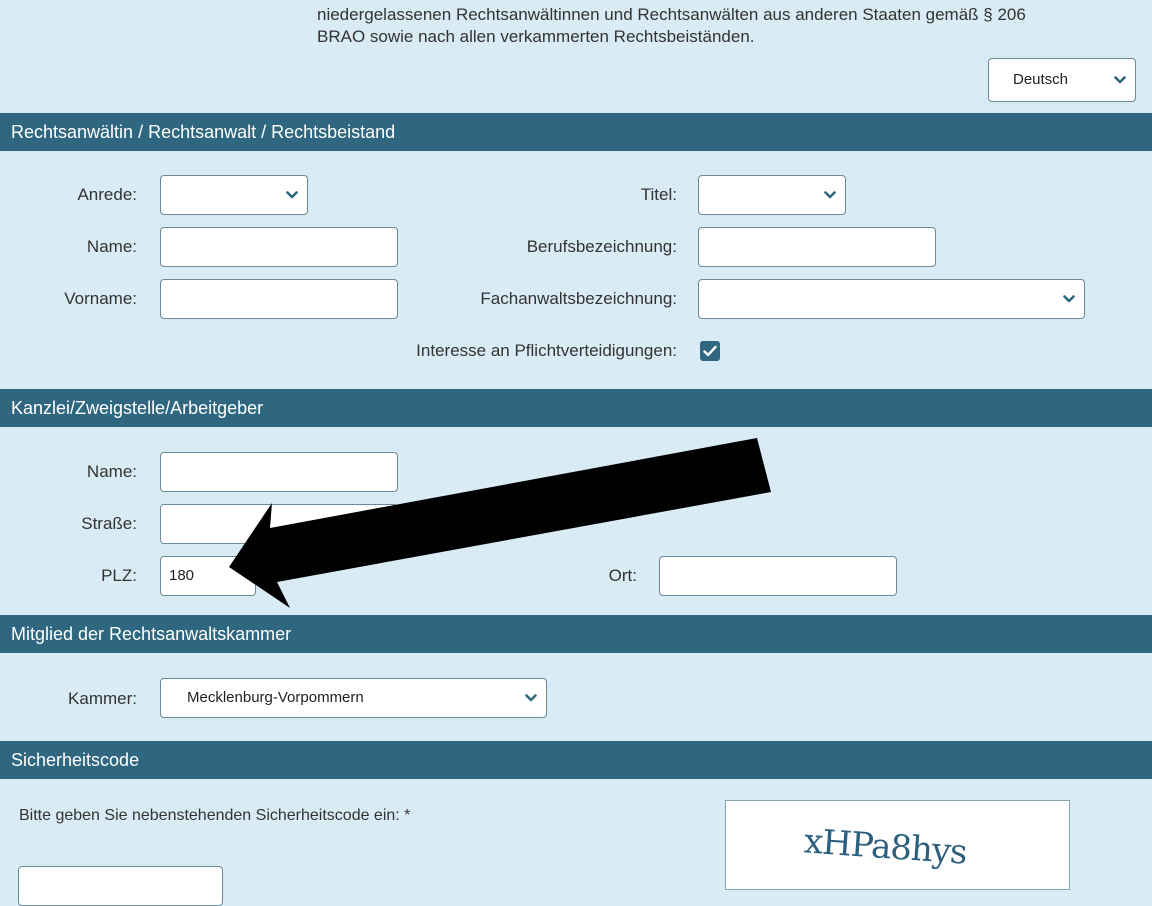  What do you see at coordinates (120, 886) in the screenshot?
I see `captcha-input` at bounding box center [120, 886].